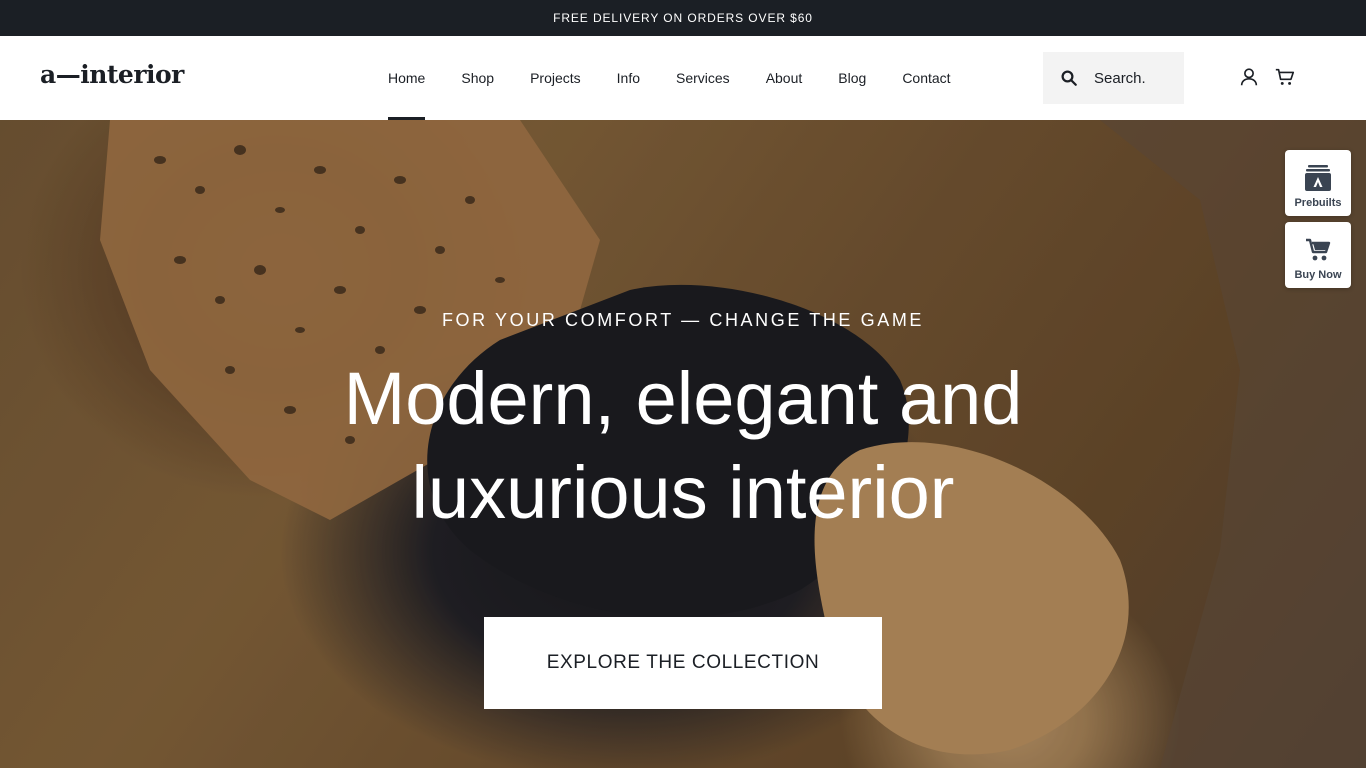 The image size is (1366, 768). I want to click on hero-kicker: FOR YOUR COMFORT — CHANGE THE GAME, so click(683, 320).